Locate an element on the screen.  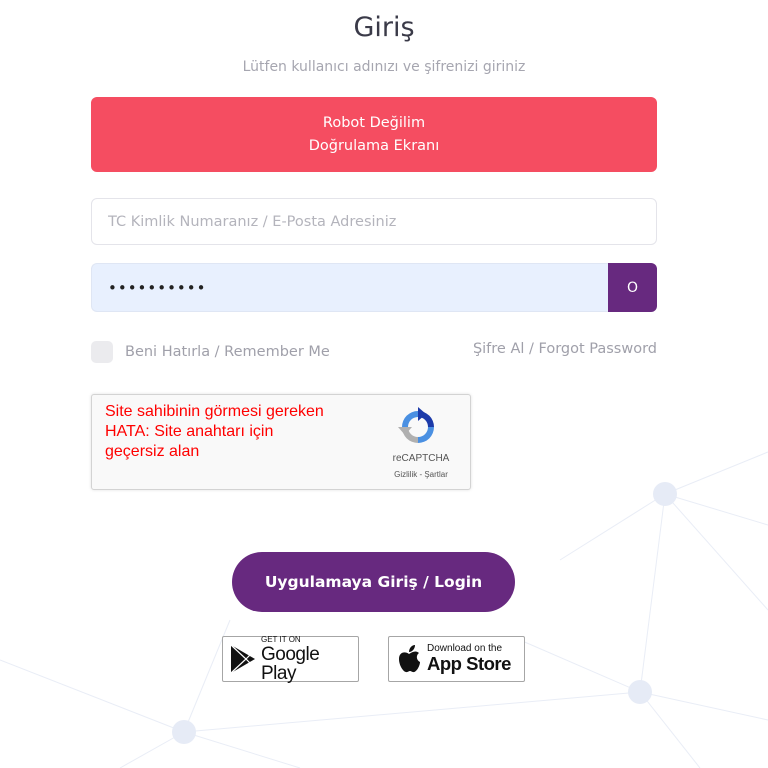
google-play-big-text: Google Play is located at coordinates (290, 663).